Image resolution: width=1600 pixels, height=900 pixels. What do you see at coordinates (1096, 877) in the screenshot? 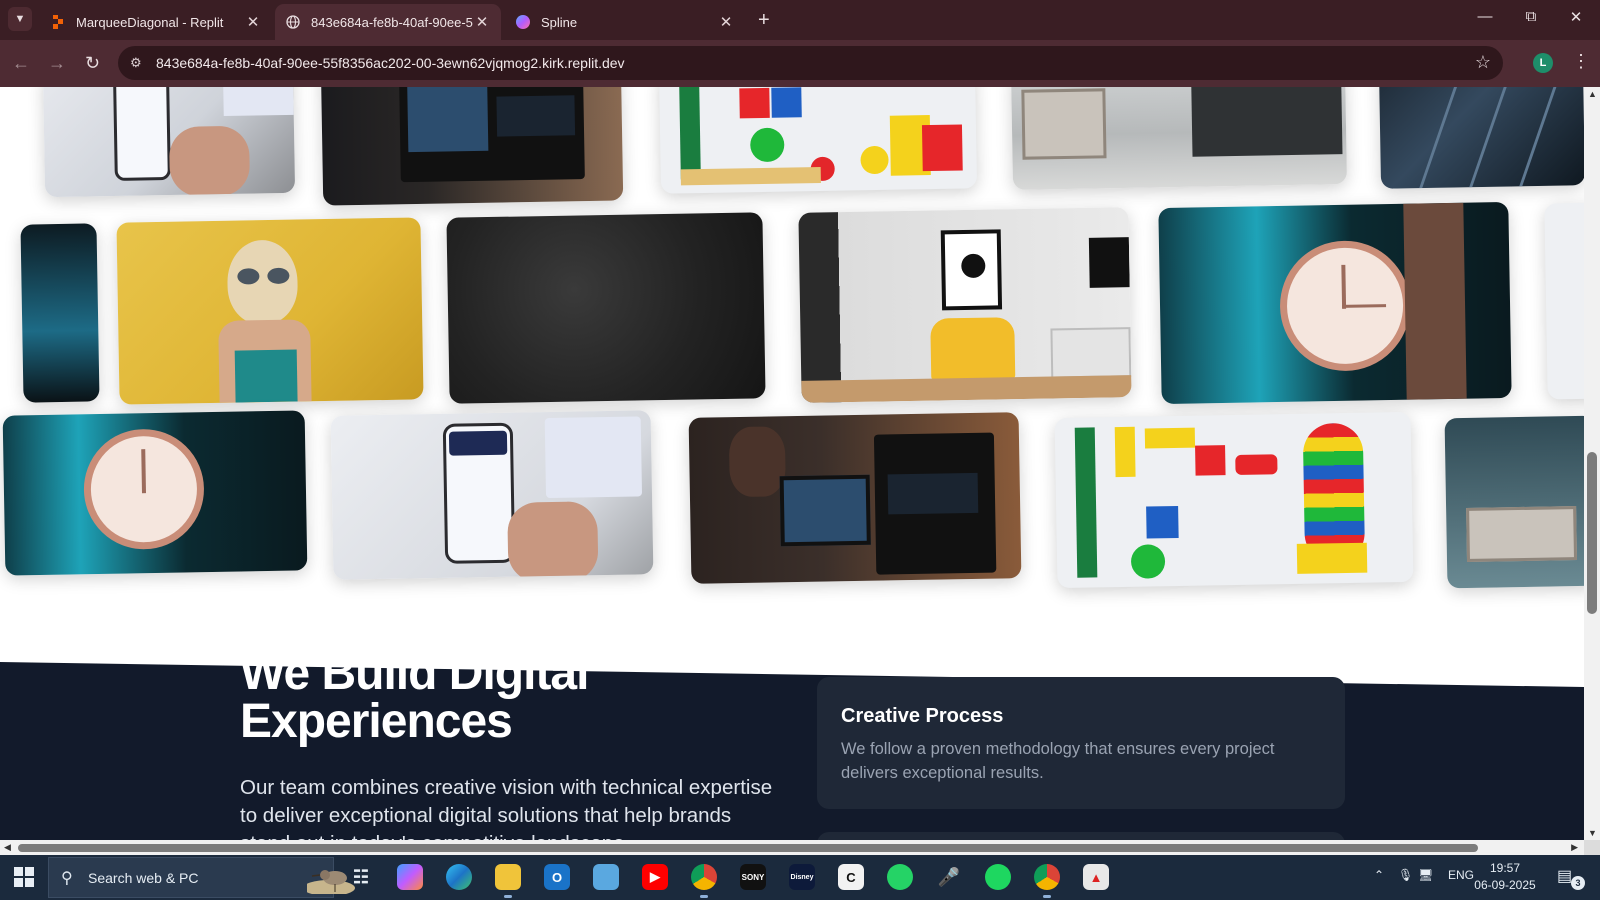
I see `hyperx-icon: ▲` at bounding box center [1096, 877].